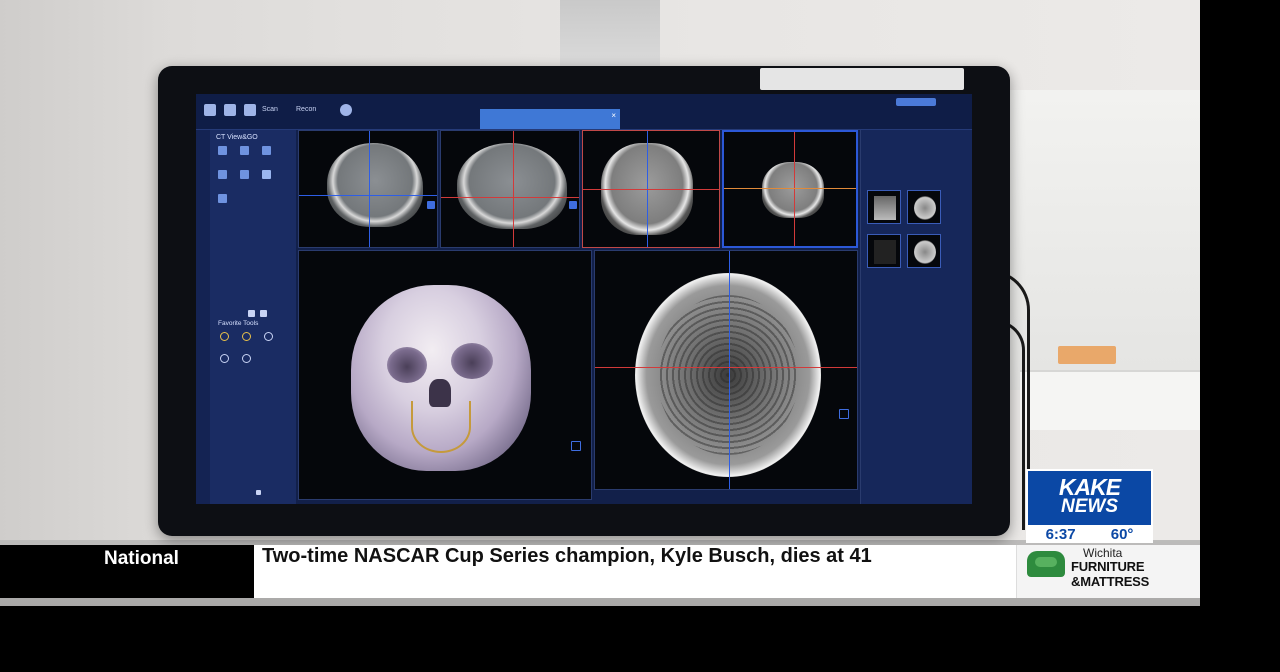 Image resolution: width=1280 pixels, height=672 pixels. What do you see at coordinates (266, 150) in the screenshot?
I see `mip-icon` at bounding box center [266, 150].